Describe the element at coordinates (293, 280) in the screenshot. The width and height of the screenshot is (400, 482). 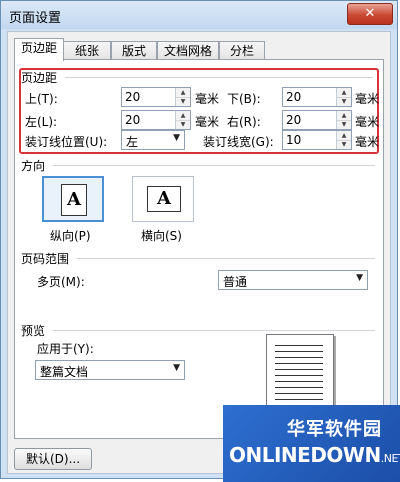
I see `multiple-pages-select: 普通 ▼` at that location.